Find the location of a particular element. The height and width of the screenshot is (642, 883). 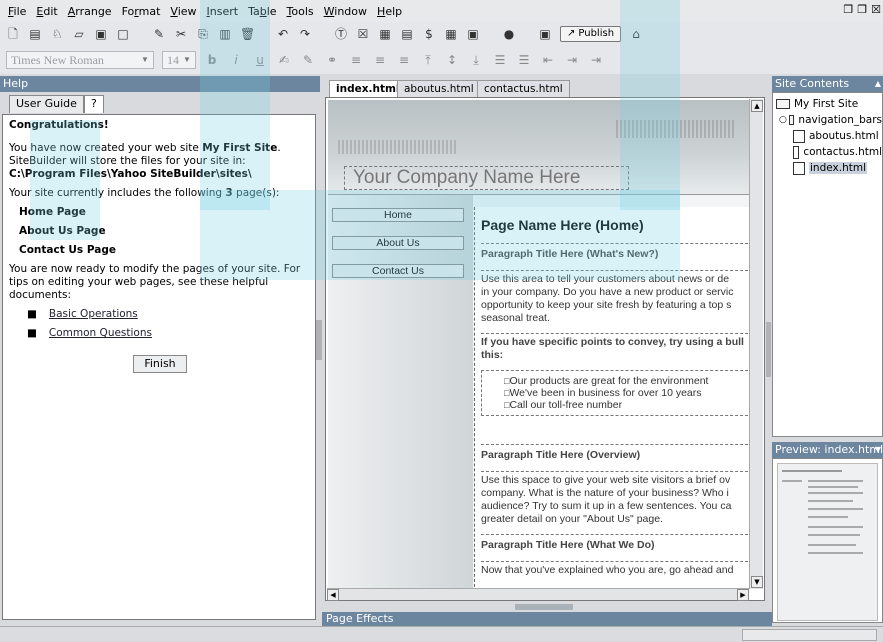

menu-view: View is located at coordinates (183, 11).